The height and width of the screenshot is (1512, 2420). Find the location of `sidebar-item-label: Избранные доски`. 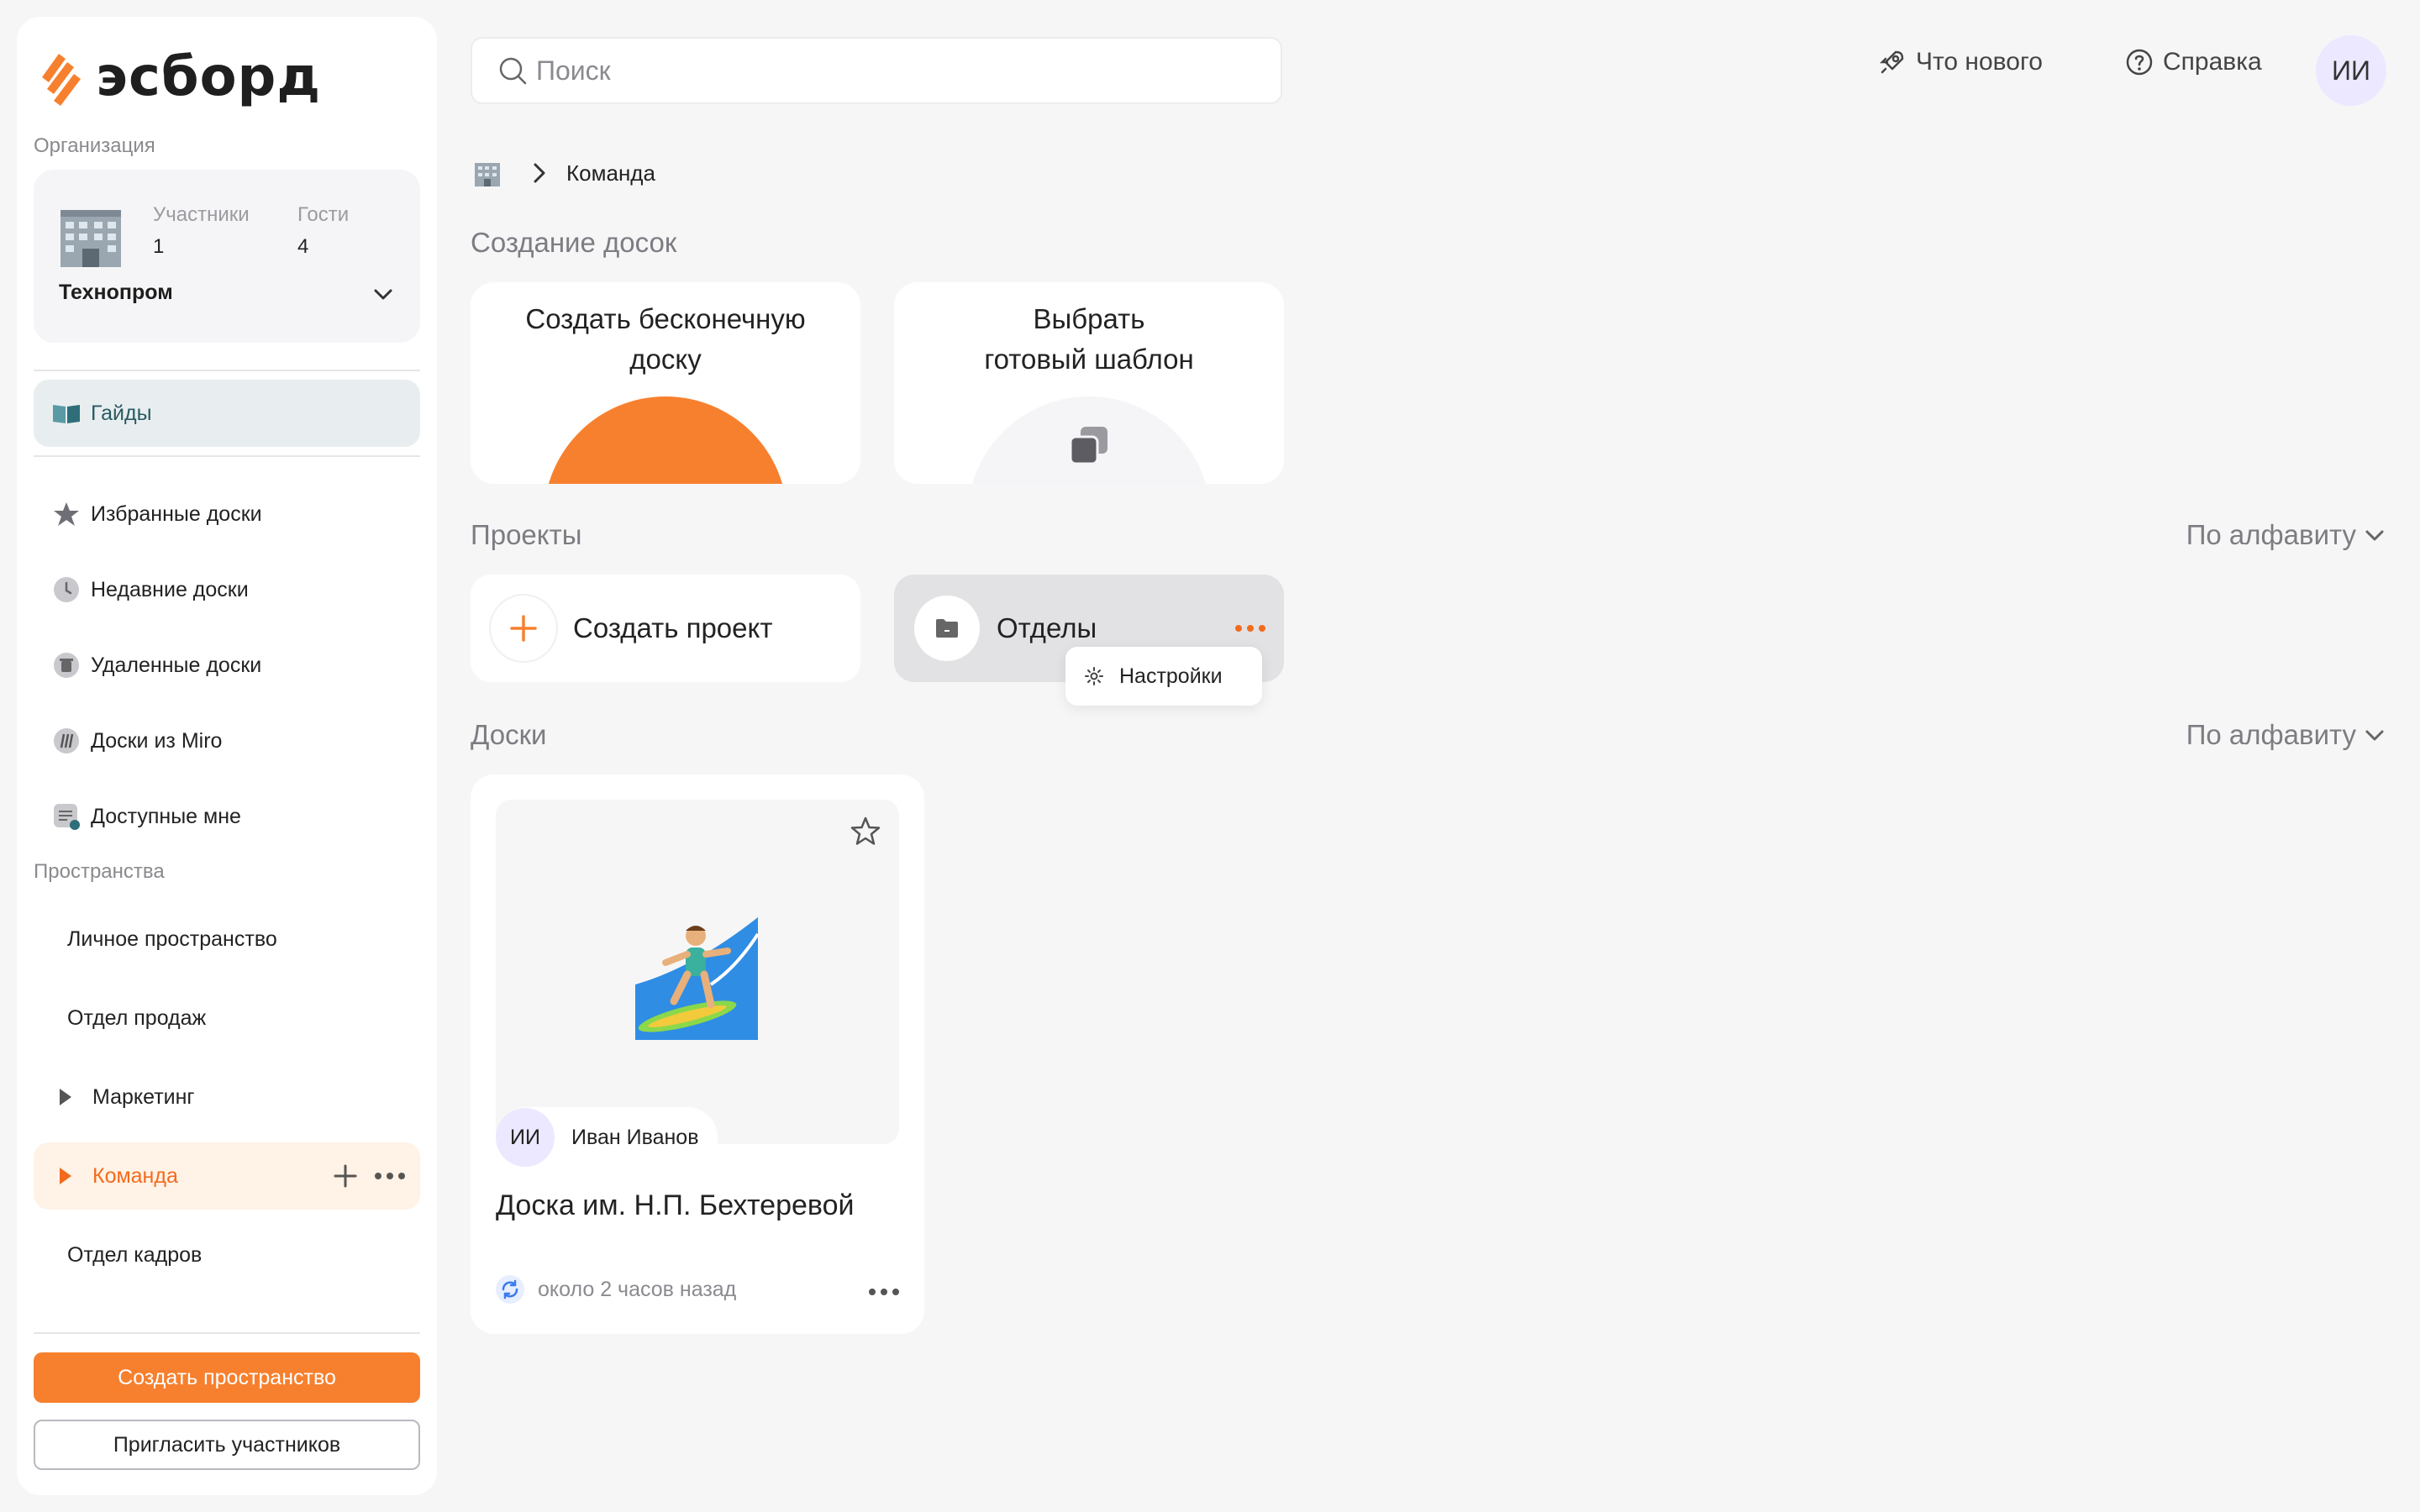

sidebar-item-label: Избранные доски is located at coordinates (176, 513).